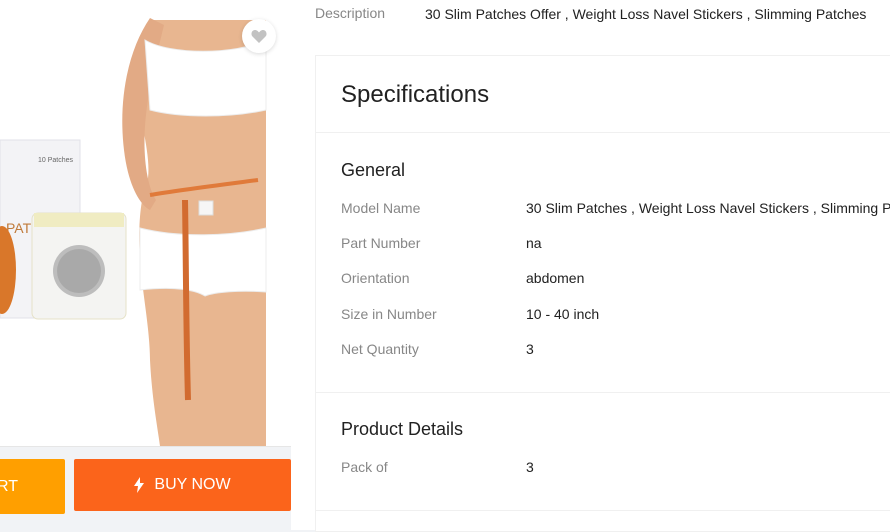 This screenshot has width=890, height=532. Describe the element at coordinates (415, 94) in the screenshot. I see `specifications-title: Specifications` at that location.